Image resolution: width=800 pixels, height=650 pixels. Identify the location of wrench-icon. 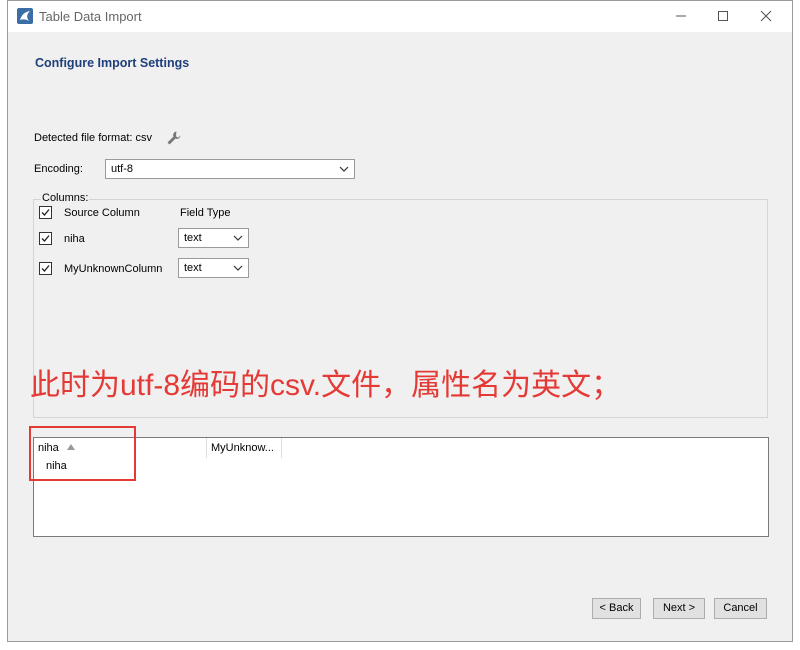
(174, 138).